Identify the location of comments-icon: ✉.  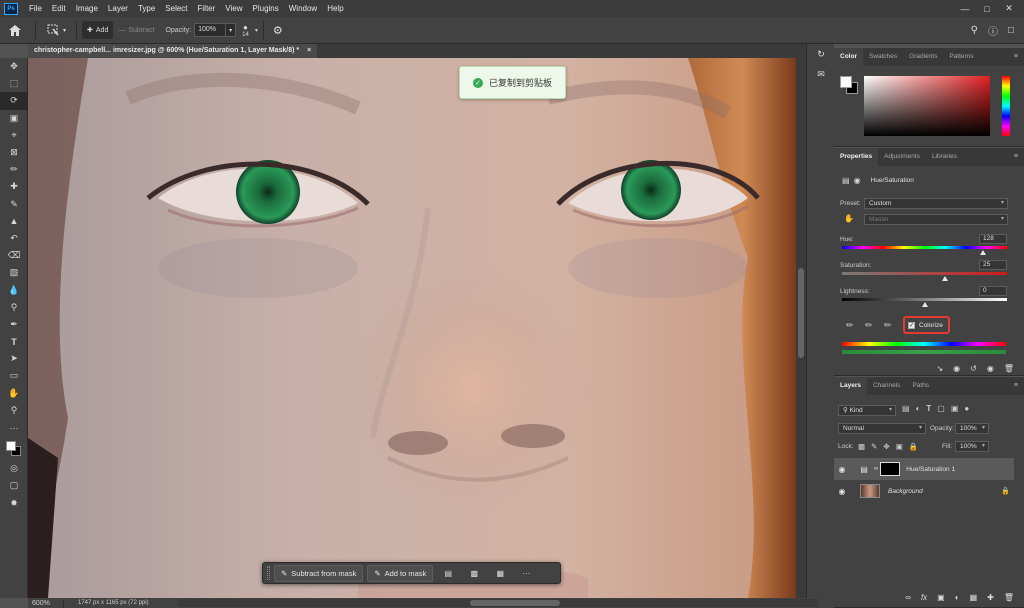
(821, 74).